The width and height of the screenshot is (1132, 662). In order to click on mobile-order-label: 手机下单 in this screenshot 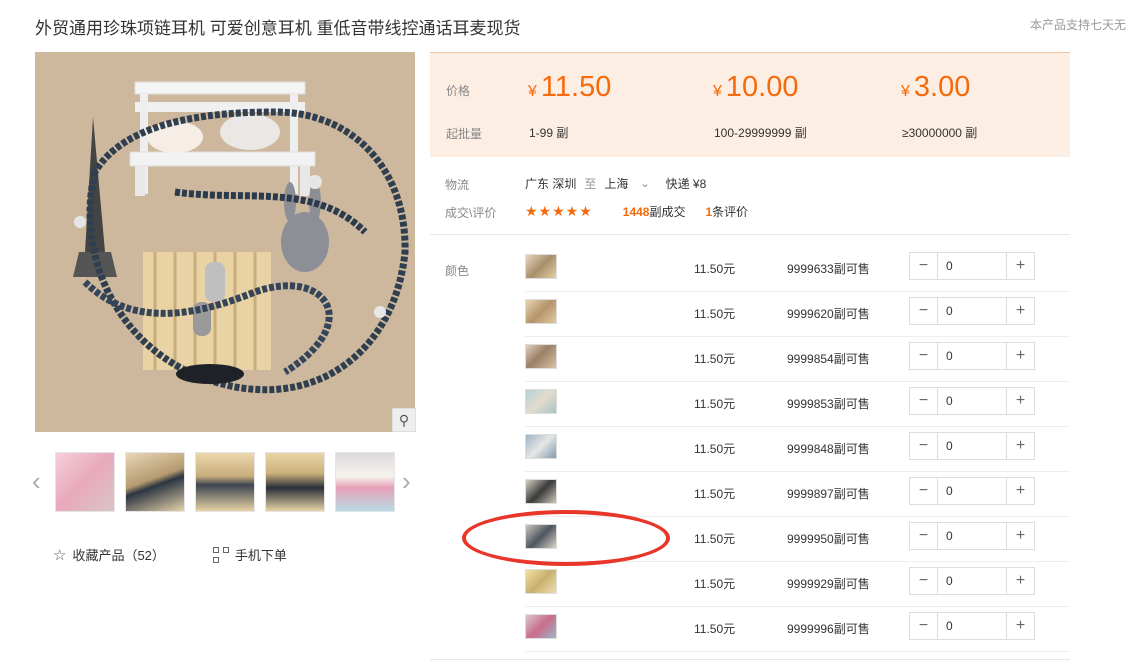, I will do `click(260, 555)`.